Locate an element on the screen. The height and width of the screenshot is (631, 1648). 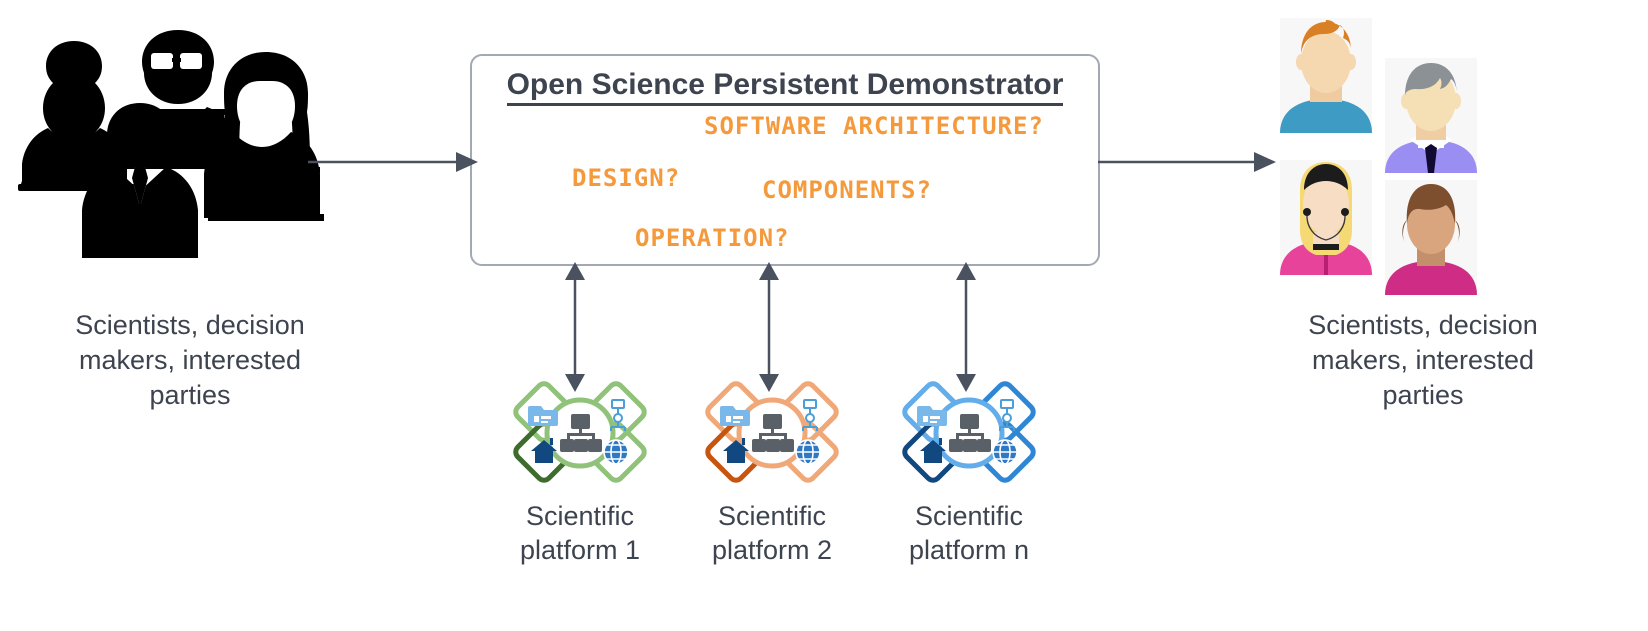
question-components: COMPONENTS? is located at coordinates (847, 190).